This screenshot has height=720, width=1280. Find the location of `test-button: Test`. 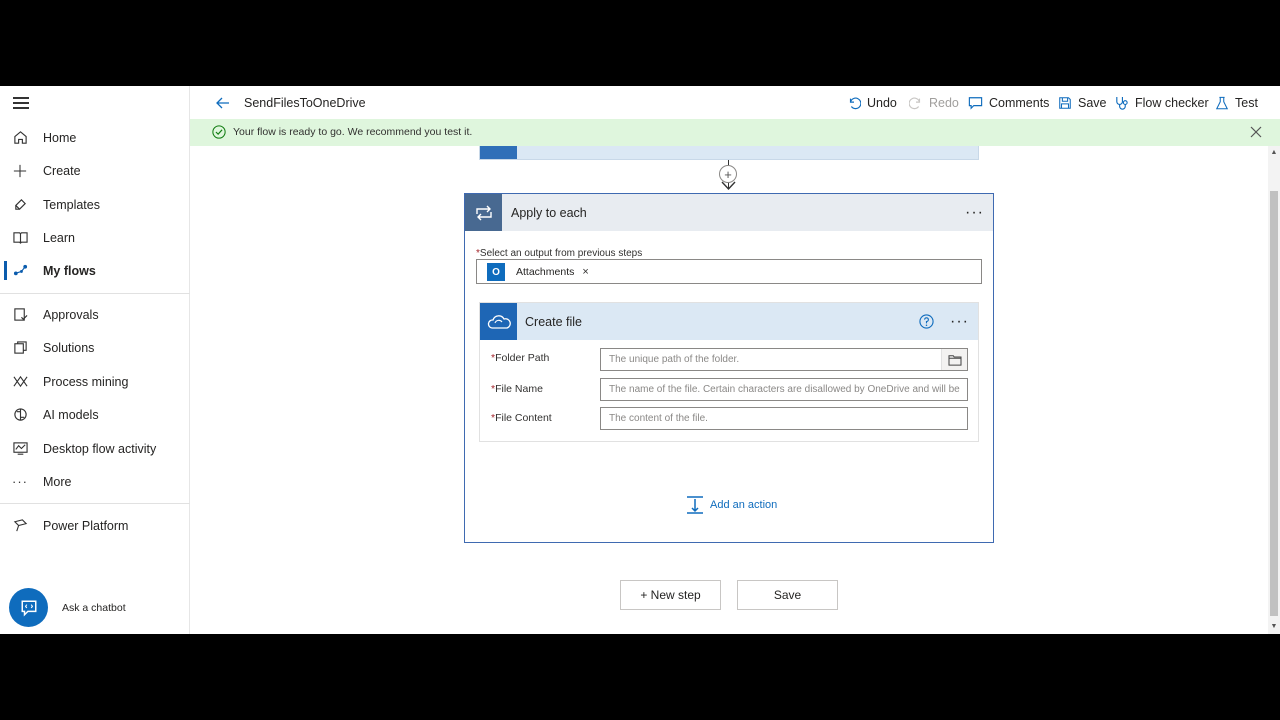

test-button: Test is located at coordinates (1236, 103).